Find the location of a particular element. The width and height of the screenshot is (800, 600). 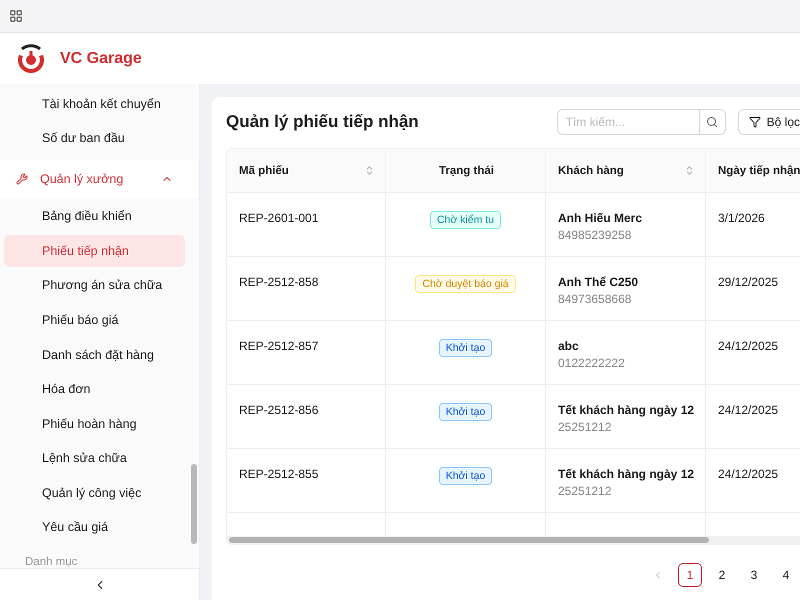

filter-button: Bộ lọc is located at coordinates (769, 122).